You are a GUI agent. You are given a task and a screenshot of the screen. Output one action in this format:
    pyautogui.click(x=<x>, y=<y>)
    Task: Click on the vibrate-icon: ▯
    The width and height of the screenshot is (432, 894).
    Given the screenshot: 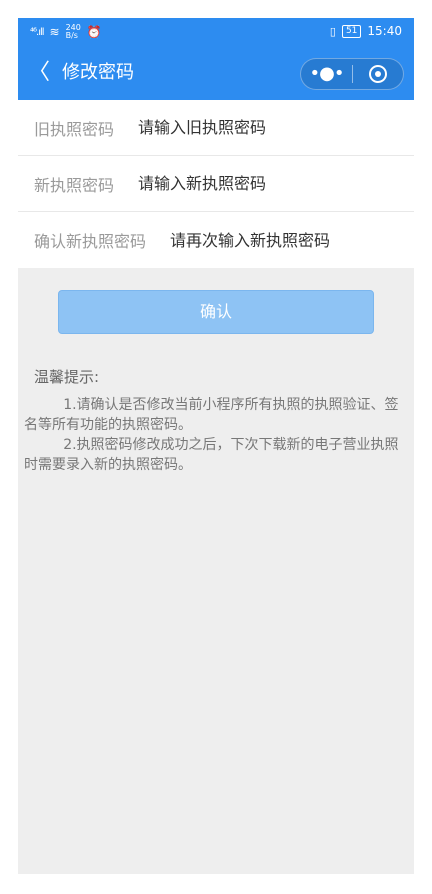 What is the action you would take?
    pyautogui.click(x=332, y=31)
    